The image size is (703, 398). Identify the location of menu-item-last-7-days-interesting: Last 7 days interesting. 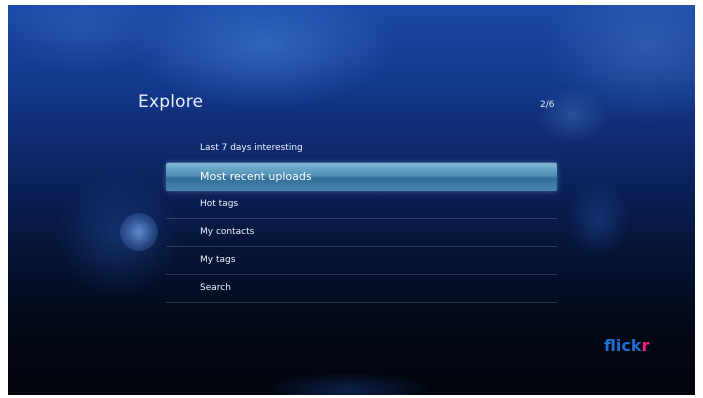
(361, 149).